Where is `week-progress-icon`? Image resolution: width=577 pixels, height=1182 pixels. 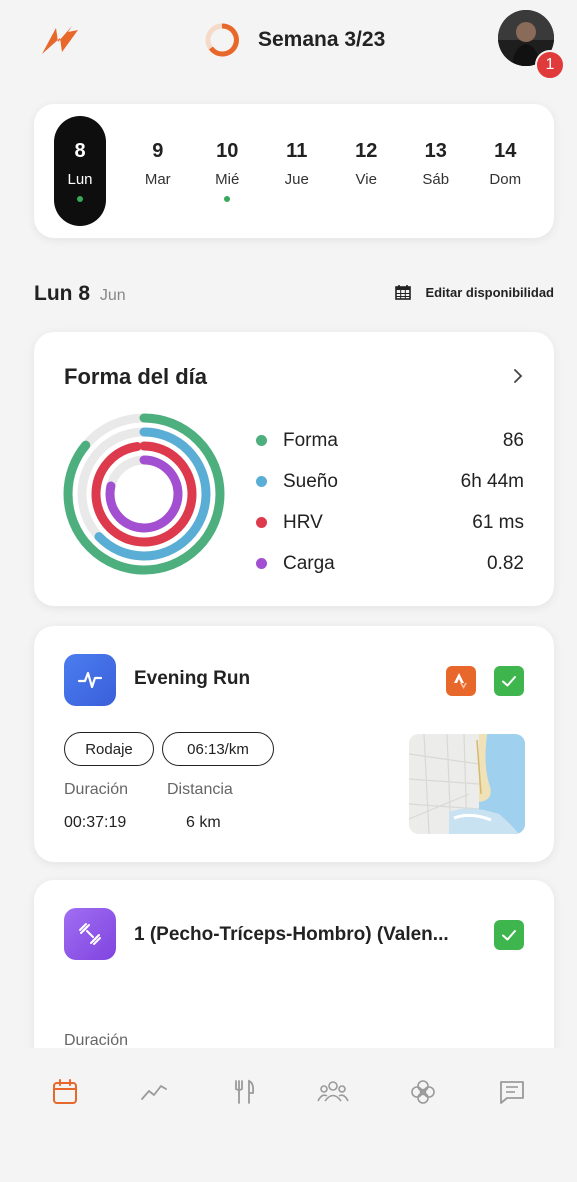 week-progress-icon is located at coordinates (222, 40).